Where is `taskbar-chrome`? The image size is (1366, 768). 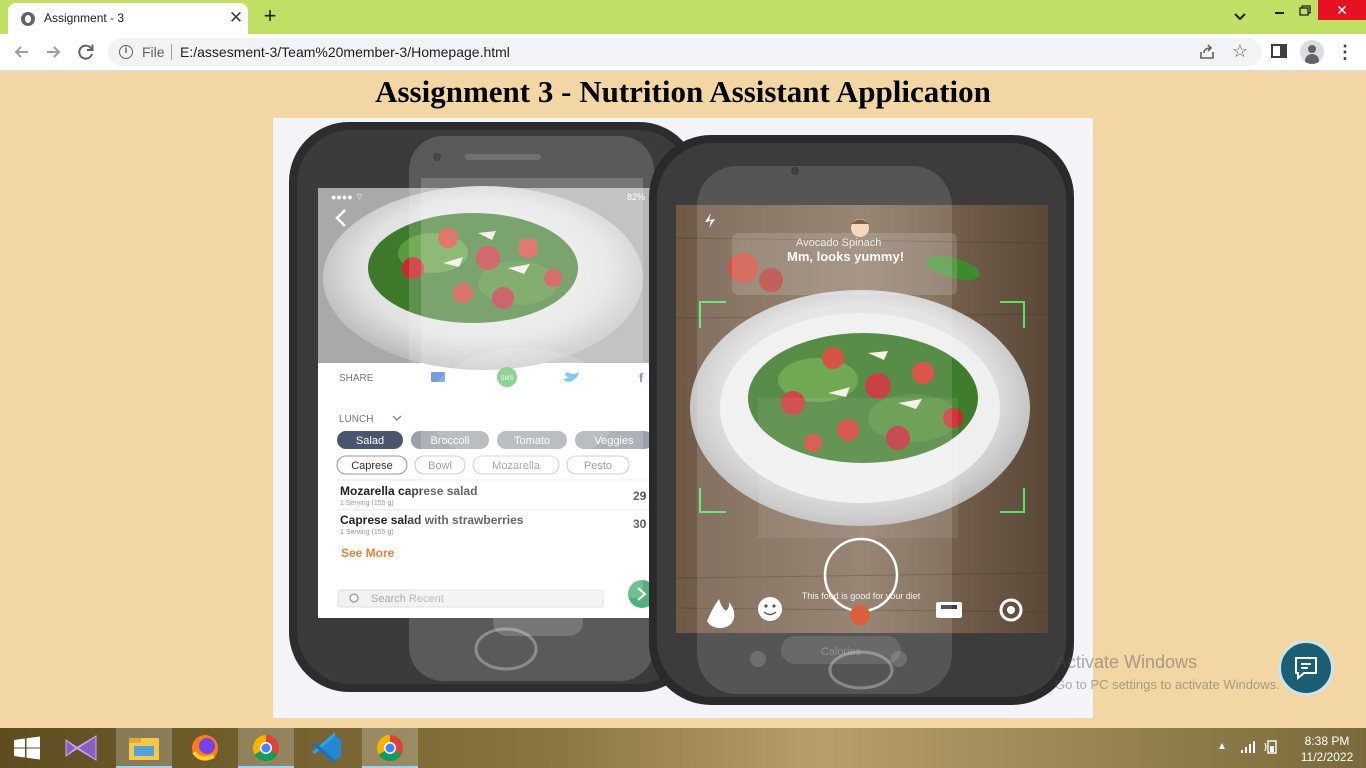
taskbar-chrome is located at coordinates (390, 748).